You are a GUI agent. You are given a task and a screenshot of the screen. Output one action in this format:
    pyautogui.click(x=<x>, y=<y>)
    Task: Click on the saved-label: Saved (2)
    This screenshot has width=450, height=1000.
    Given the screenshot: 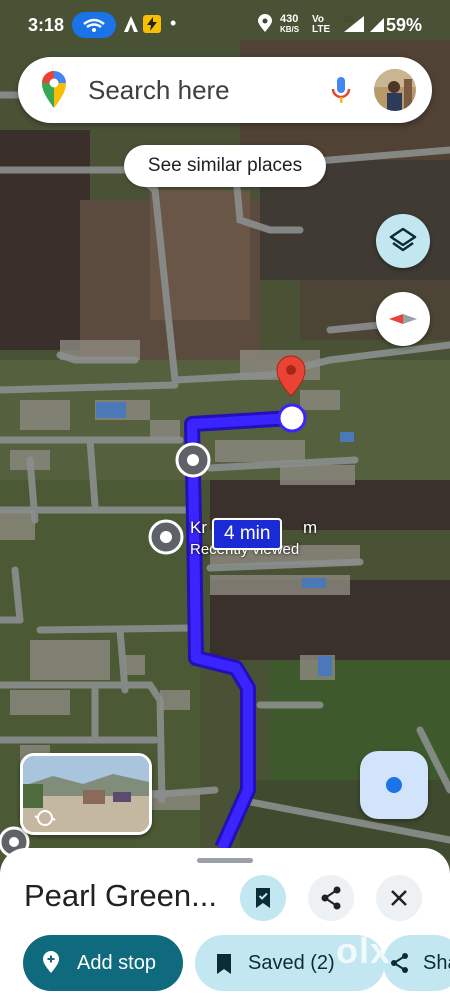 What is the action you would take?
    pyautogui.click(x=291, y=963)
    